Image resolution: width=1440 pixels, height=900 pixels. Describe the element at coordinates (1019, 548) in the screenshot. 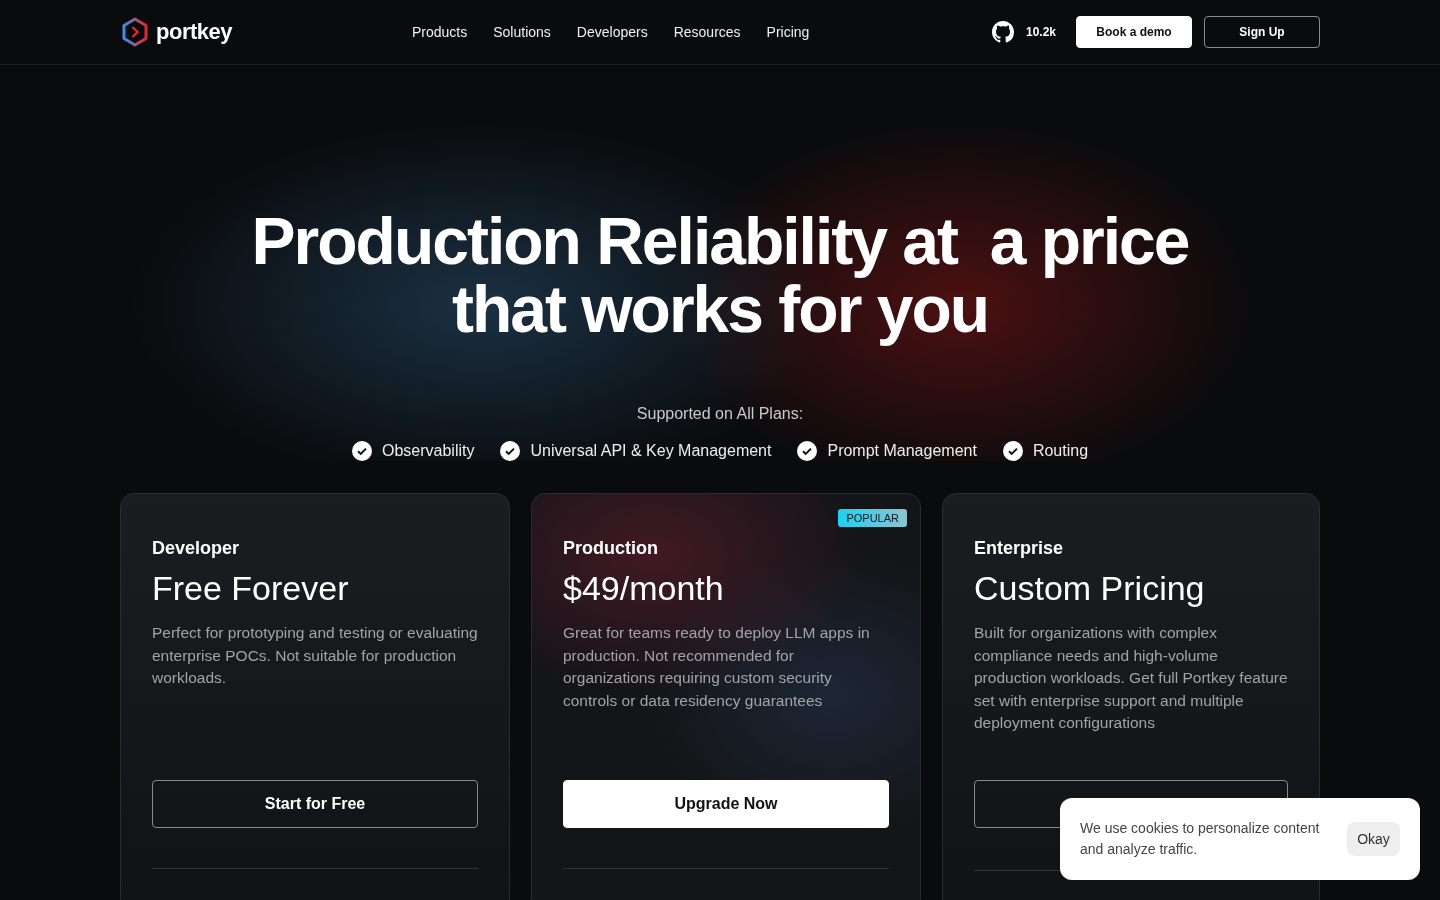

I see `plan-name: Enterprise` at that location.